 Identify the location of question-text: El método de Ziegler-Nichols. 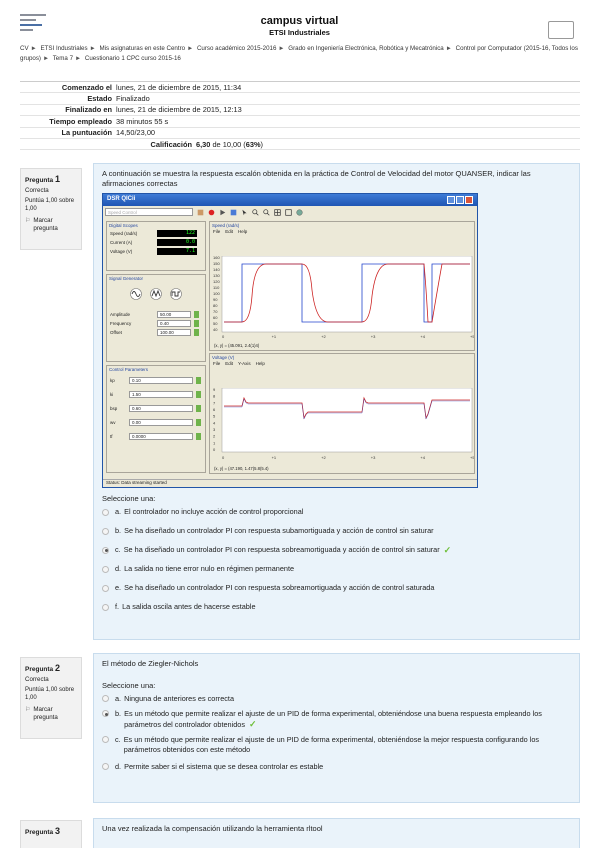
(150, 663).